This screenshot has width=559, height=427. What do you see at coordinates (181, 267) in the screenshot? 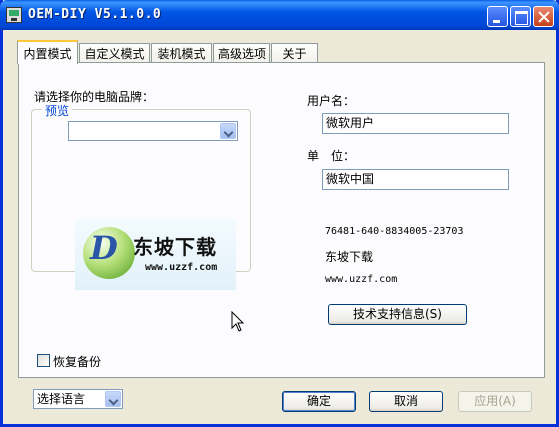
I see `logo-url-text: www.uzzf.com` at bounding box center [181, 267].